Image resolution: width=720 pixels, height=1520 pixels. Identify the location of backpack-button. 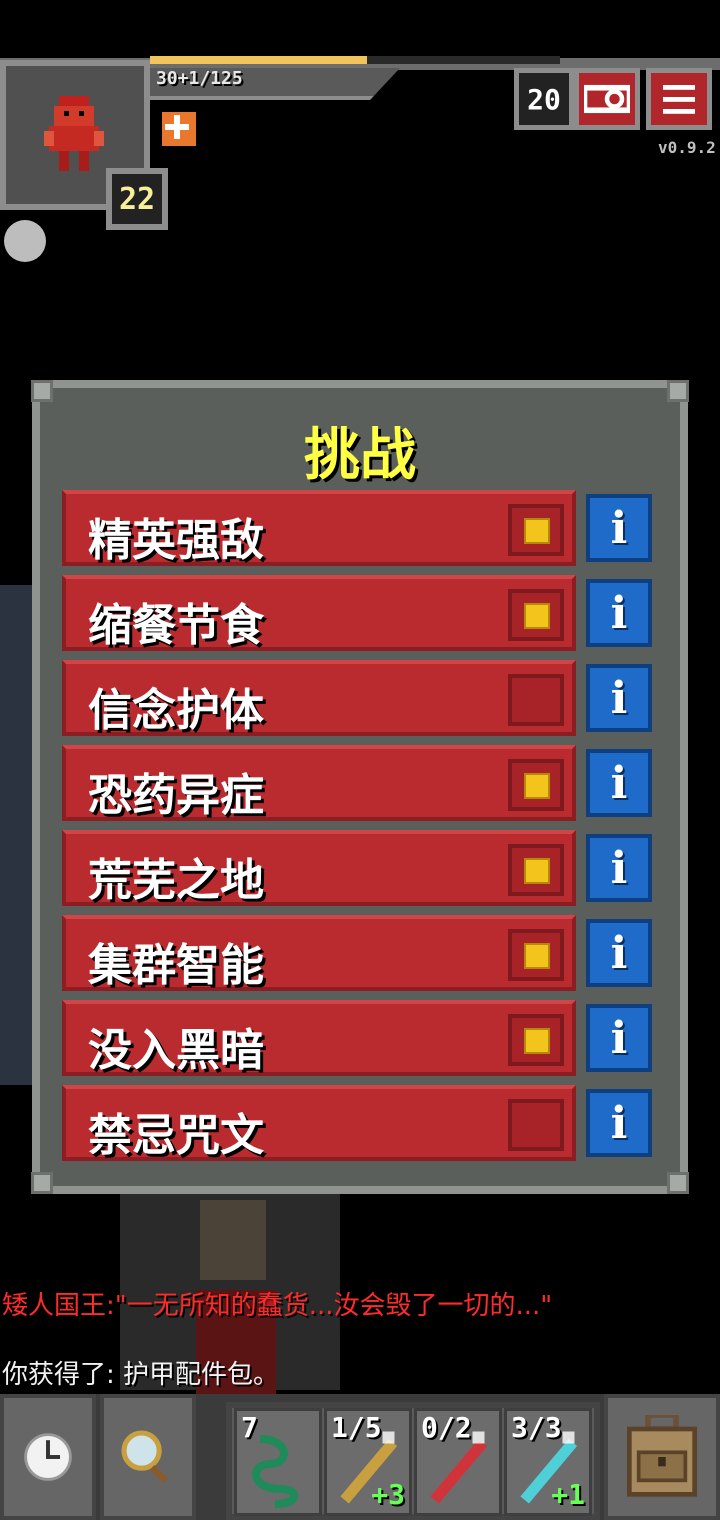
(662, 1457).